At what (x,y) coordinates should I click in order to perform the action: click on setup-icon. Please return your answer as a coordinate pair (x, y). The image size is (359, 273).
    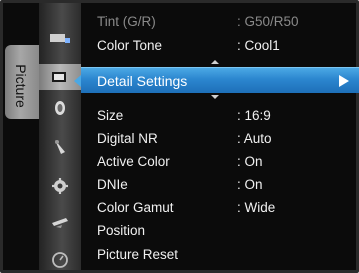
    Looking at the image, I should click on (60, 186).